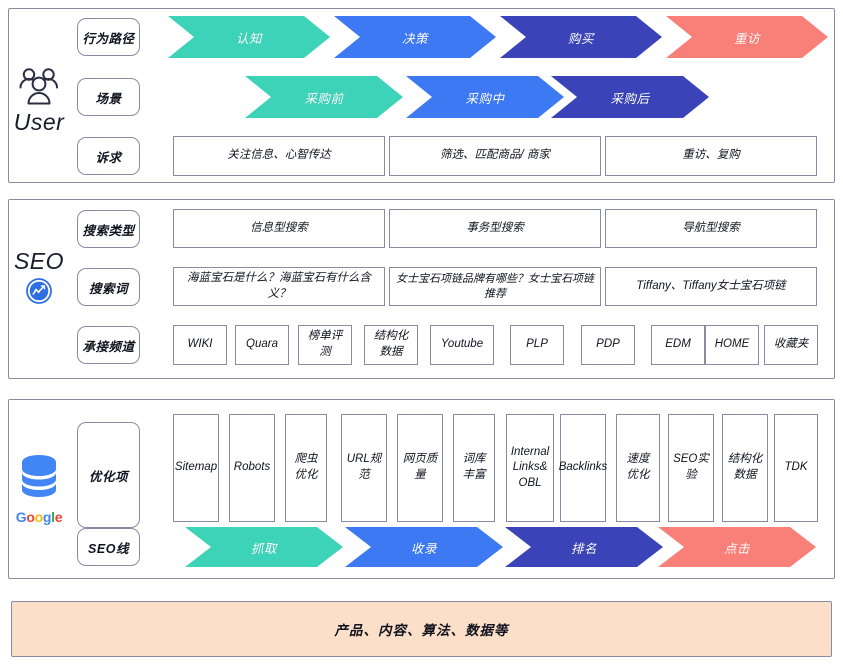  I want to click on optim-cell-10: SEO实验, so click(691, 468).